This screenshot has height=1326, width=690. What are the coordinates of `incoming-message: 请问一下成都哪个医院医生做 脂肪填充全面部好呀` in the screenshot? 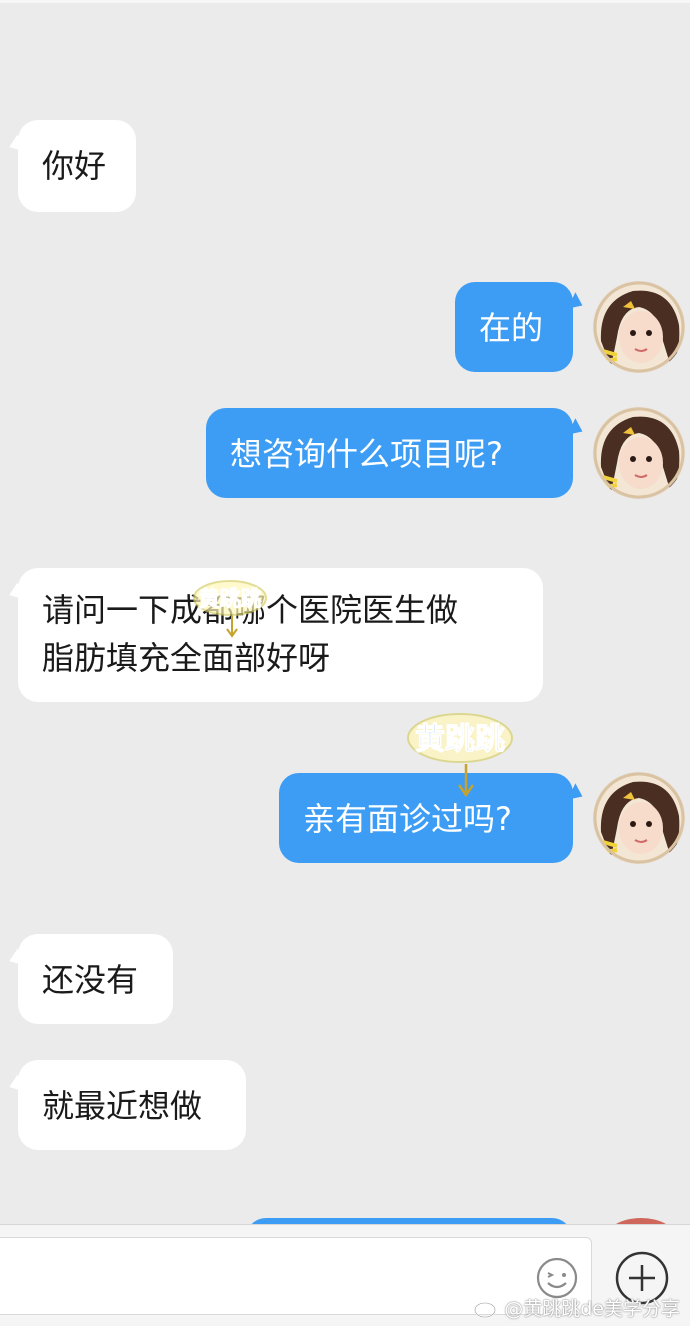 It's located at (280, 635).